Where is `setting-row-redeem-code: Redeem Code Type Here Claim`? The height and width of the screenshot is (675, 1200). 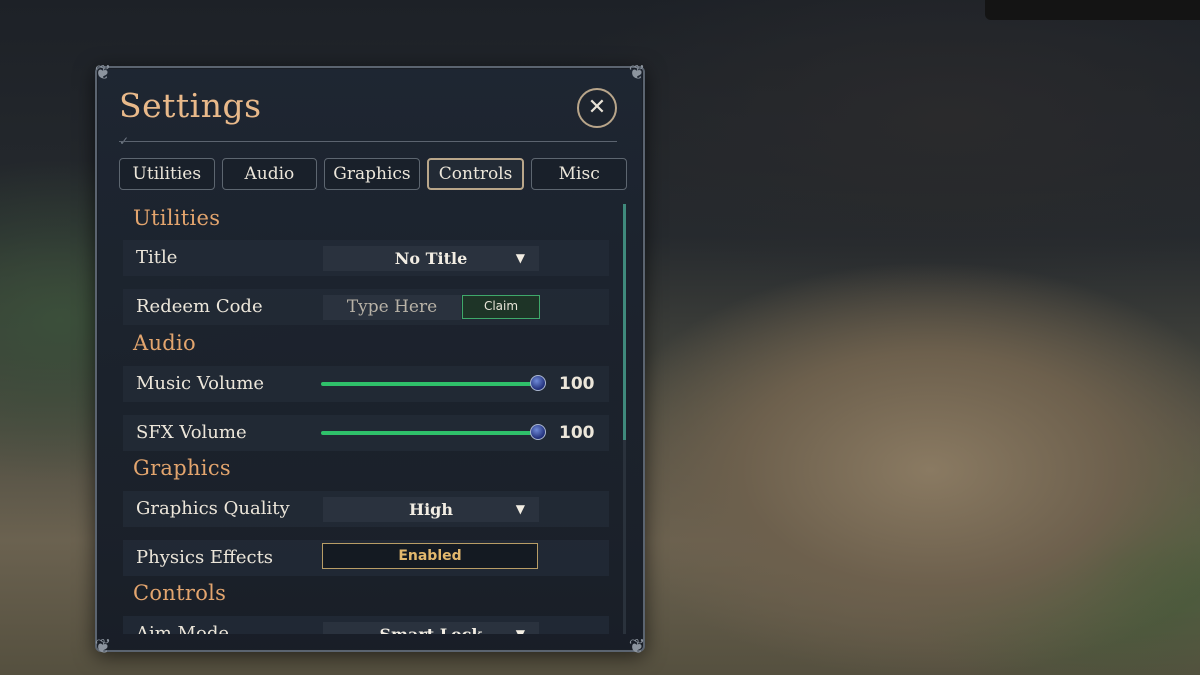 setting-row-redeem-code: Redeem Code Type Here Claim is located at coordinates (366, 307).